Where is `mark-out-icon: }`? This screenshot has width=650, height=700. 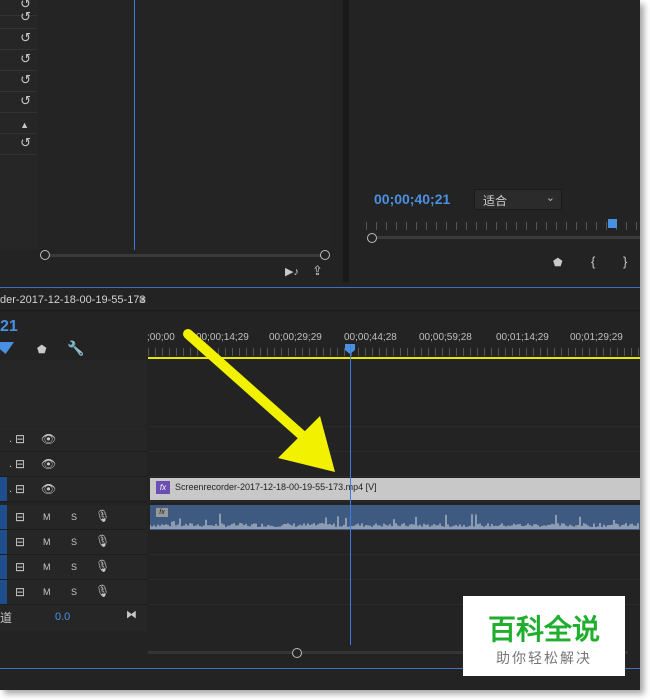 mark-out-icon: } is located at coordinates (625, 261).